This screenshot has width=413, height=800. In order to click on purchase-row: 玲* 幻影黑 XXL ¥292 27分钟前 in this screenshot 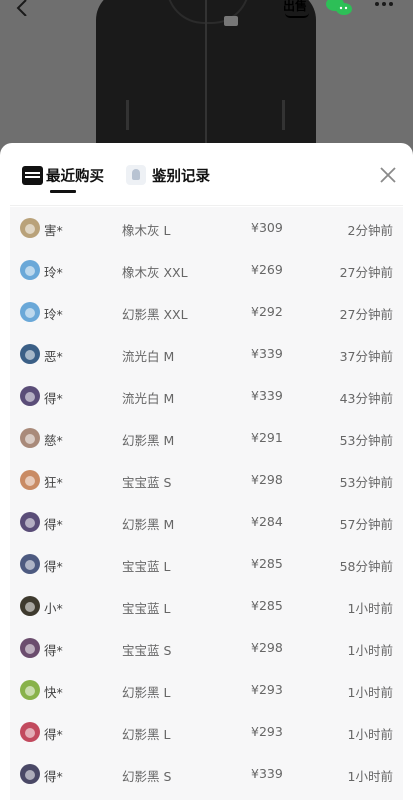, I will do `click(206, 312)`.